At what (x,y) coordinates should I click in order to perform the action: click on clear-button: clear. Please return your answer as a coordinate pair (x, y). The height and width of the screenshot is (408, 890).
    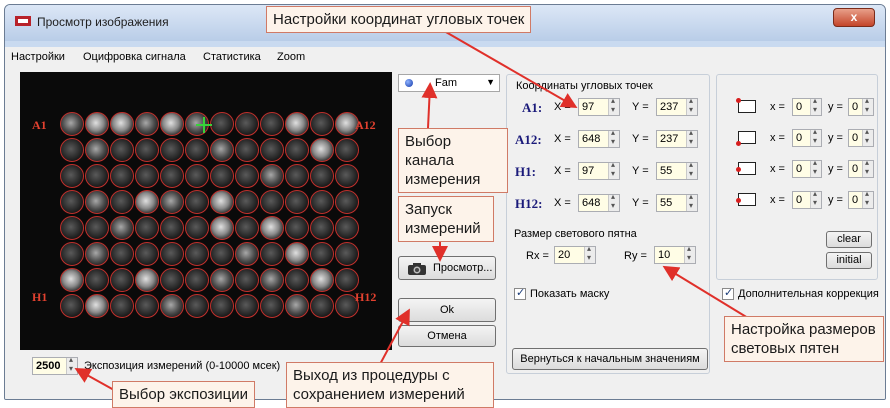
    Looking at the image, I should click on (849, 239).